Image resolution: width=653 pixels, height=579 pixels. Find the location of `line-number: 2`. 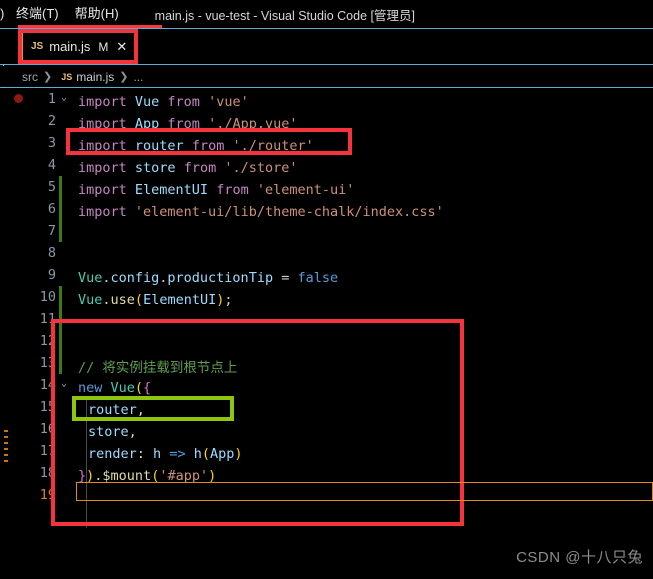

line-number: 2 is located at coordinates (51, 121).